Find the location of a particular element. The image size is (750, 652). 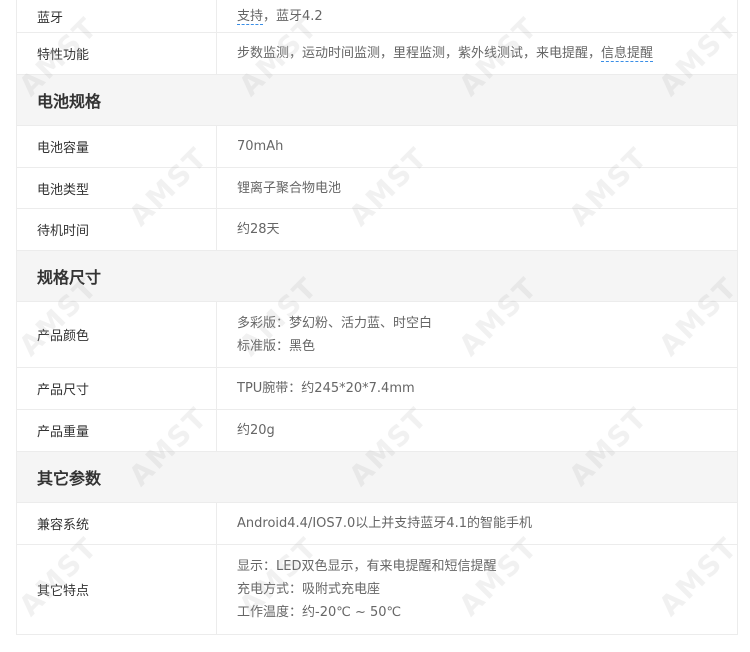

message-reminder-link: 信息提醒 is located at coordinates (627, 54).